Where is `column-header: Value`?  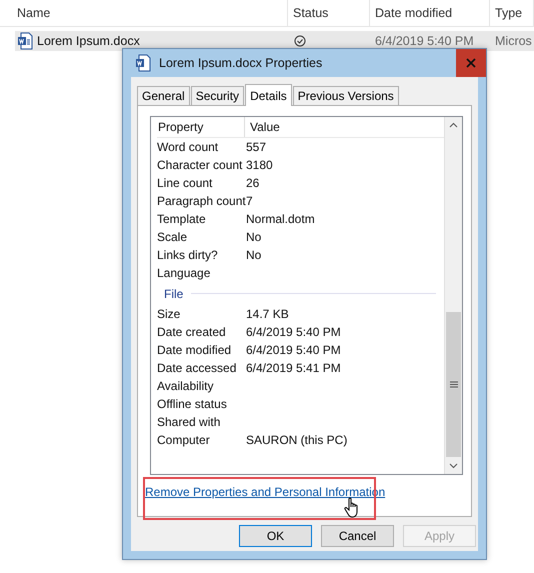 column-header: Value is located at coordinates (262, 127).